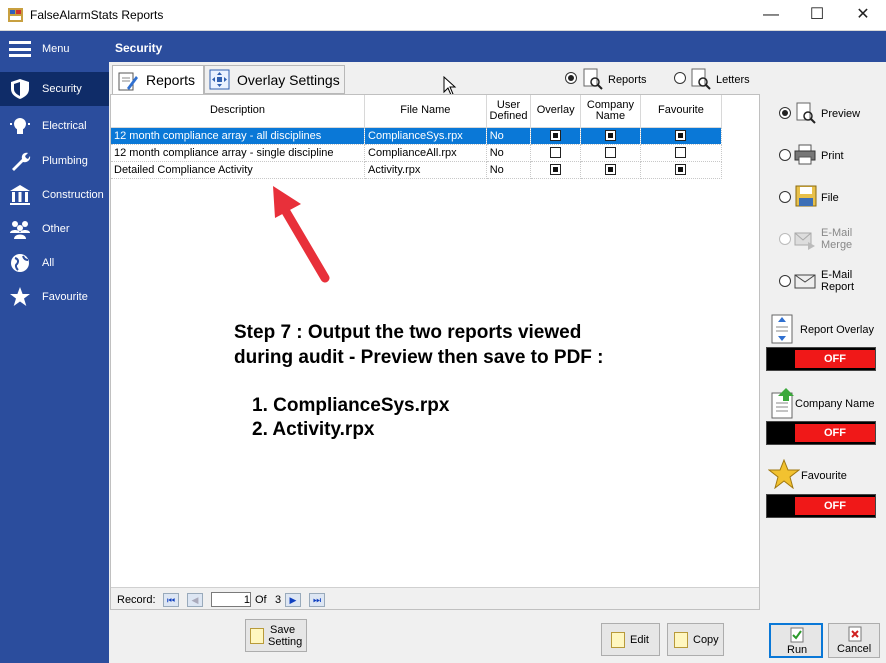 The width and height of the screenshot is (886, 663). What do you see at coordinates (806, 113) in the screenshot?
I see `preview-icon` at bounding box center [806, 113].